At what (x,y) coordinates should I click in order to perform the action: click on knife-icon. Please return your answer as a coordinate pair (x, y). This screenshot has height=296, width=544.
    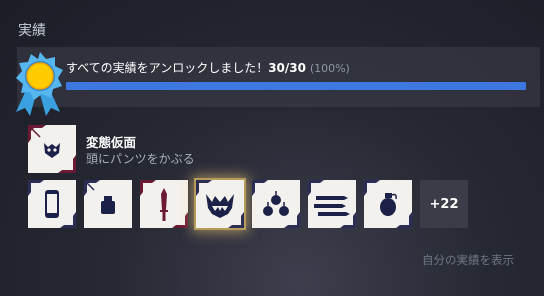
    Looking at the image, I should click on (164, 204).